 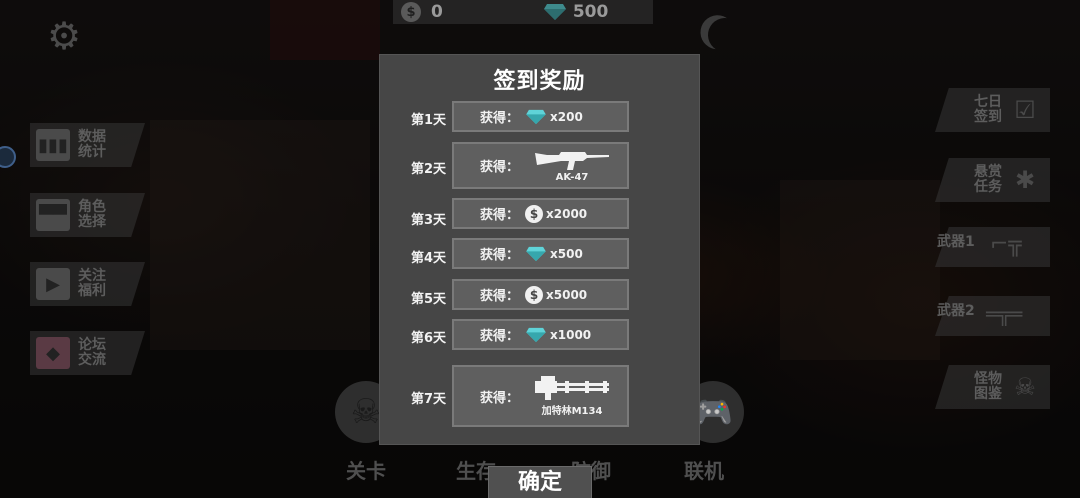 What do you see at coordinates (540, 482) in the screenshot?
I see `confirm-button: 确定` at bounding box center [540, 482].